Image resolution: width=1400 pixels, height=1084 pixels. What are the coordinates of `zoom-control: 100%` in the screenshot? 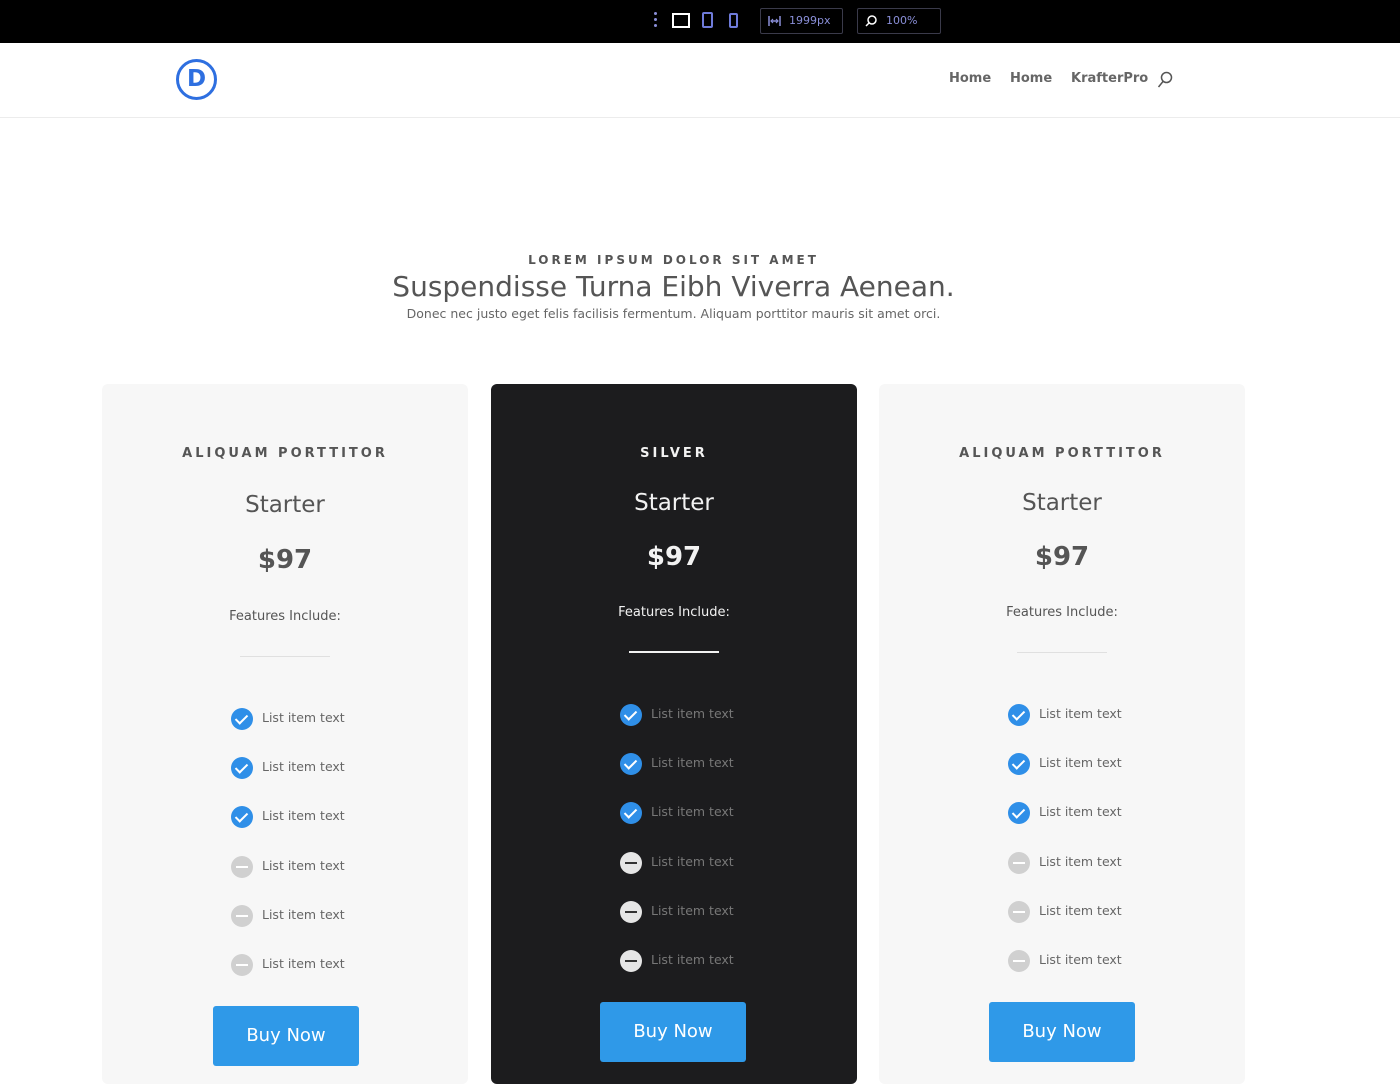 It's located at (899, 21).